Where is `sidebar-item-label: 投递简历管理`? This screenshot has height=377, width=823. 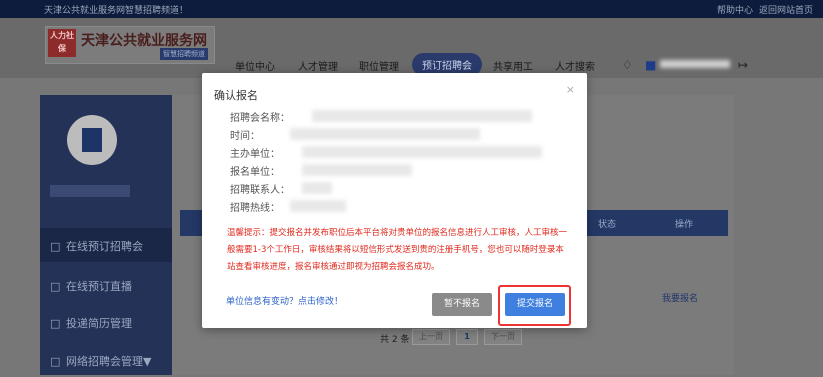
sidebar-item-label: 投递简历管理 is located at coordinates (99, 323).